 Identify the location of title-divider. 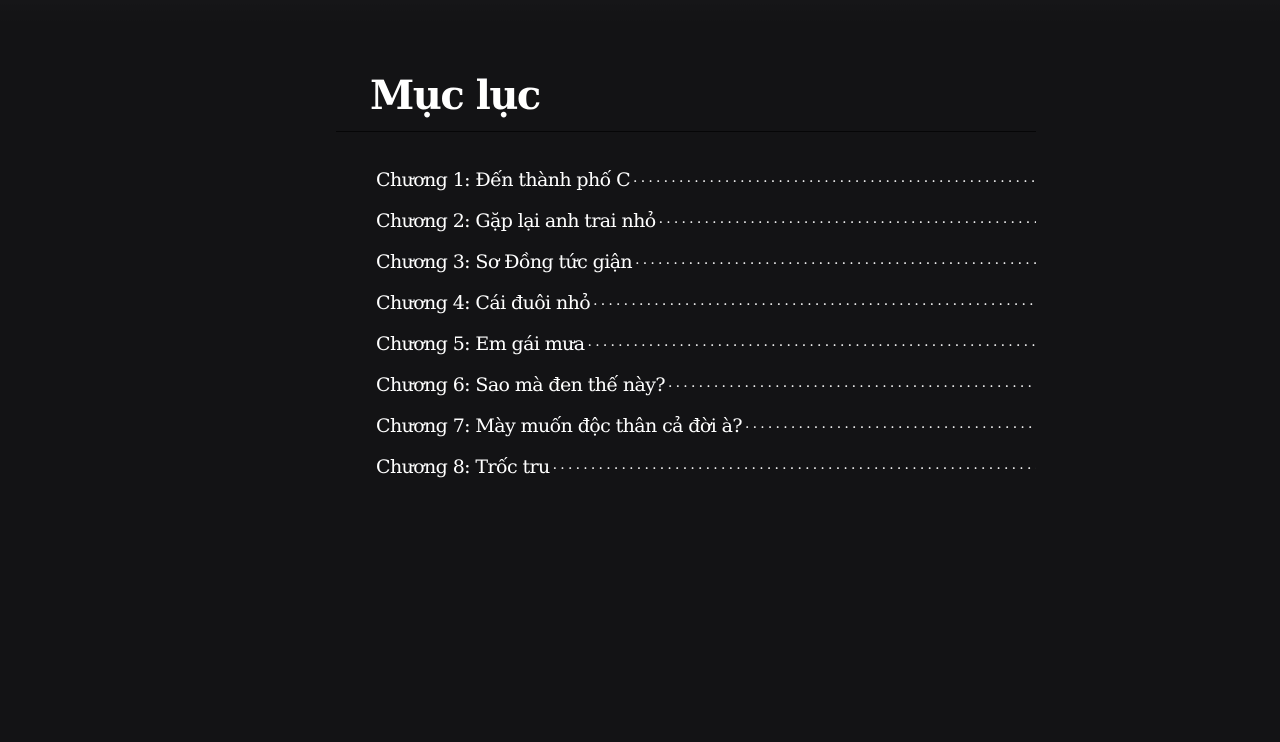
(686, 131).